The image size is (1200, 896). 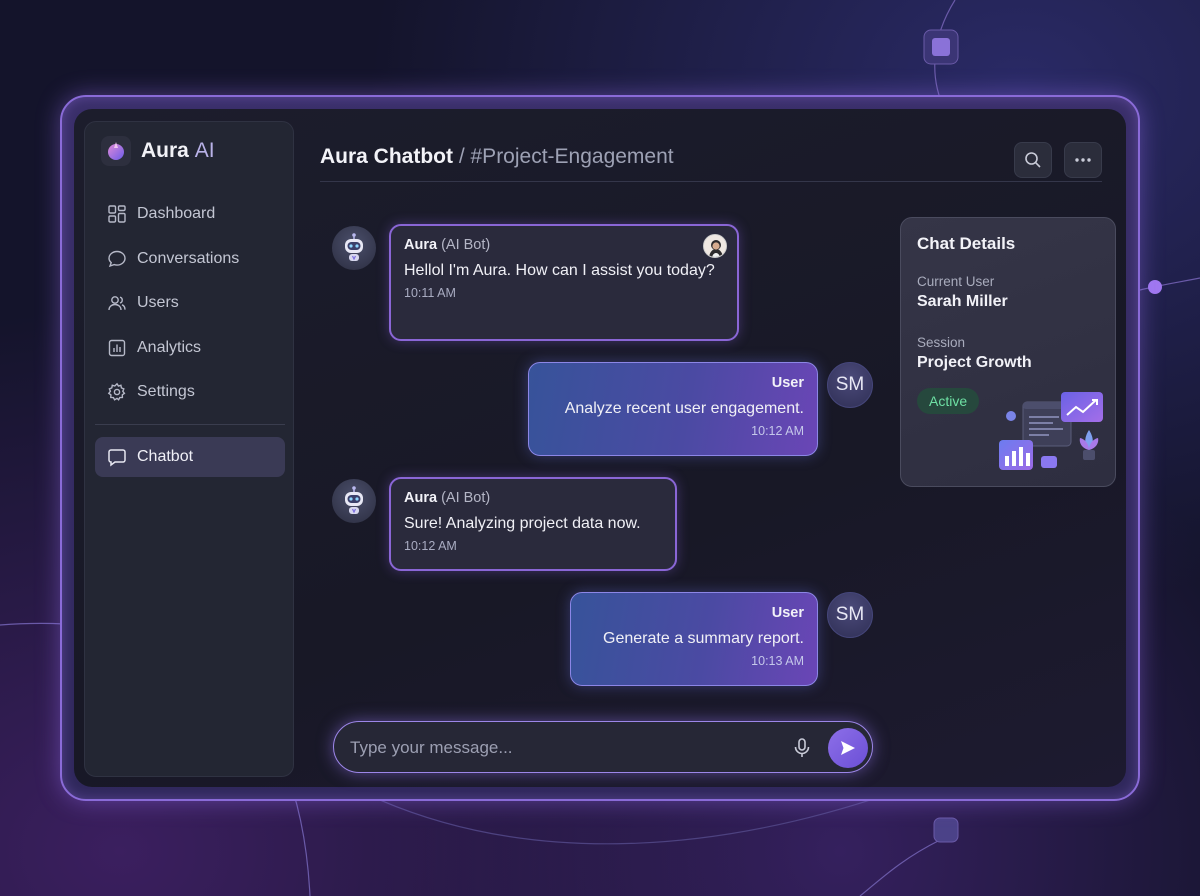 What do you see at coordinates (956, 281) in the screenshot?
I see `current-user-label: Current User` at bounding box center [956, 281].